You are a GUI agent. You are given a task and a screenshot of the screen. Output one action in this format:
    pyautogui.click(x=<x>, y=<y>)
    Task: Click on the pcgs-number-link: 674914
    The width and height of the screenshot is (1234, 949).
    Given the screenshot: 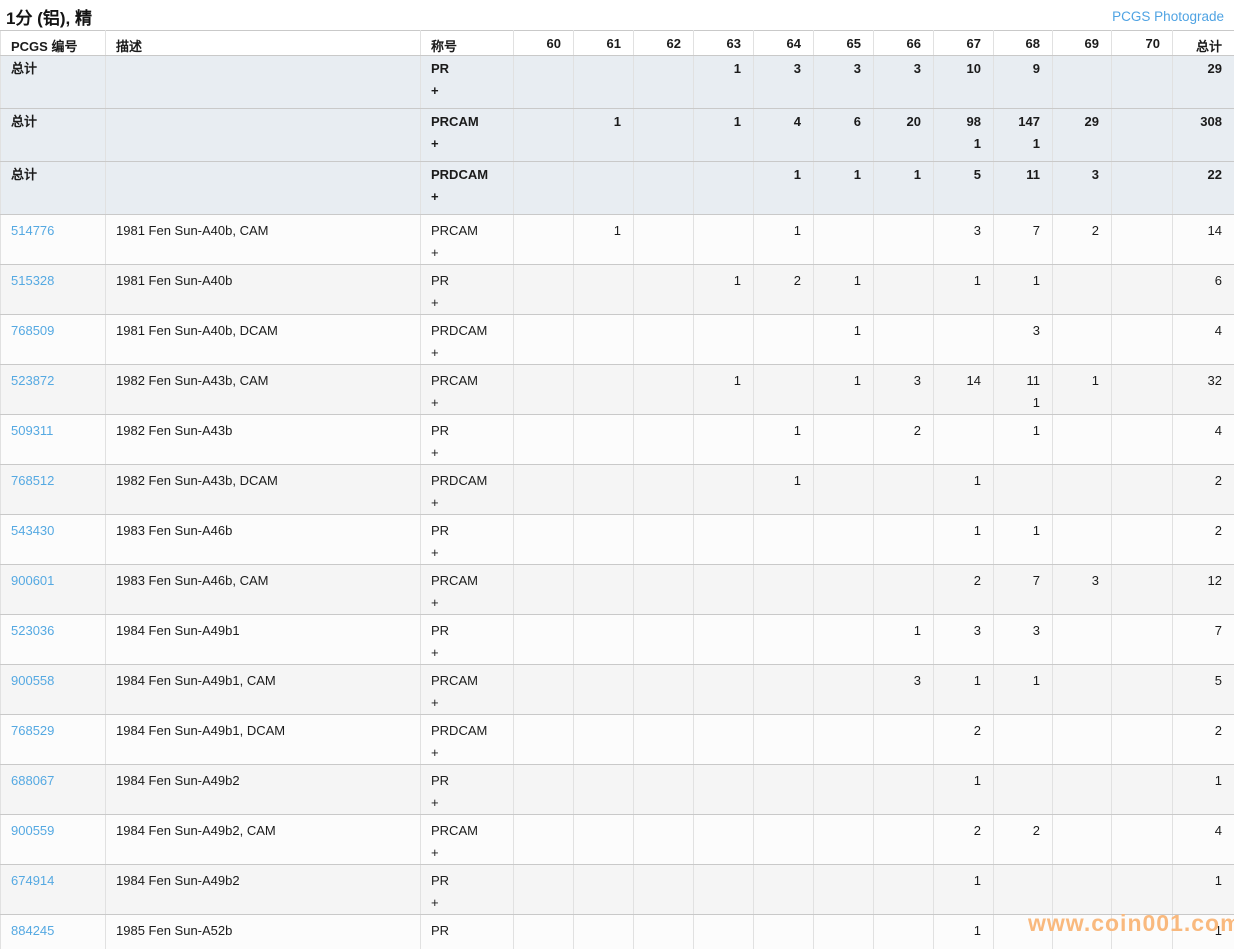 What is the action you would take?
    pyautogui.click(x=32, y=880)
    